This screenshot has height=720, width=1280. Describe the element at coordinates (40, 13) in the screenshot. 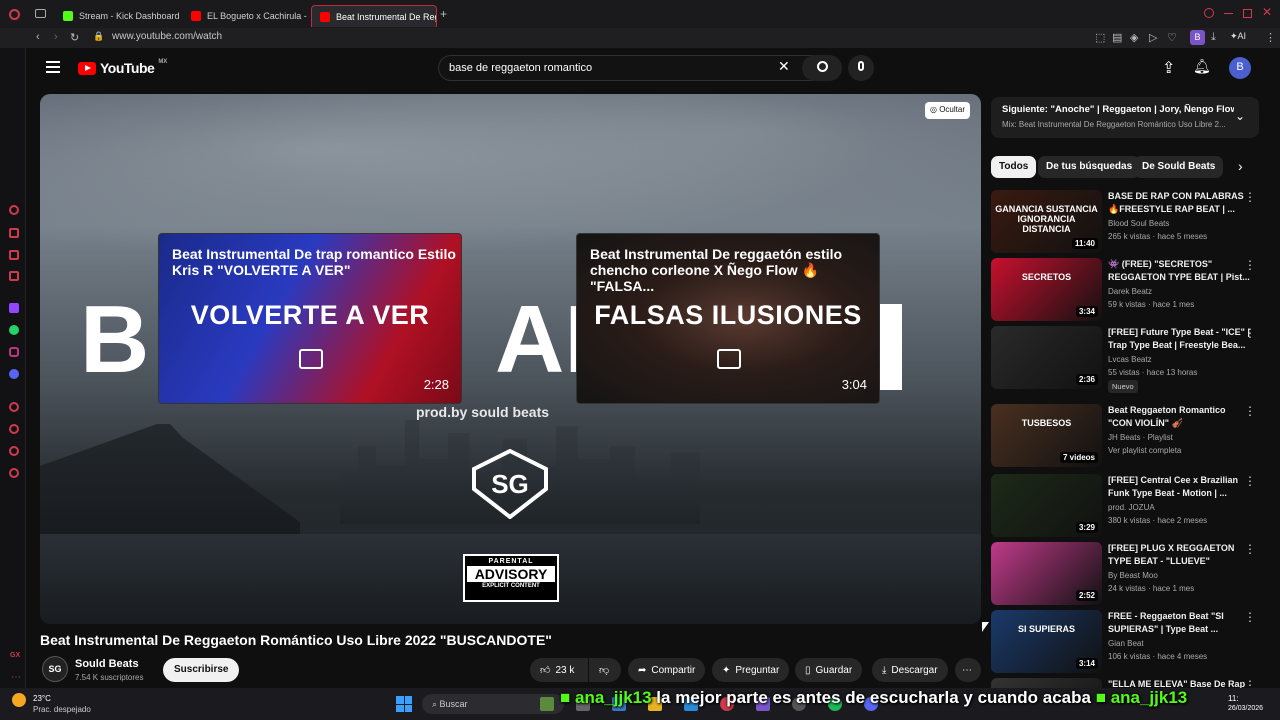

I see `tab-overview-icon` at that location.